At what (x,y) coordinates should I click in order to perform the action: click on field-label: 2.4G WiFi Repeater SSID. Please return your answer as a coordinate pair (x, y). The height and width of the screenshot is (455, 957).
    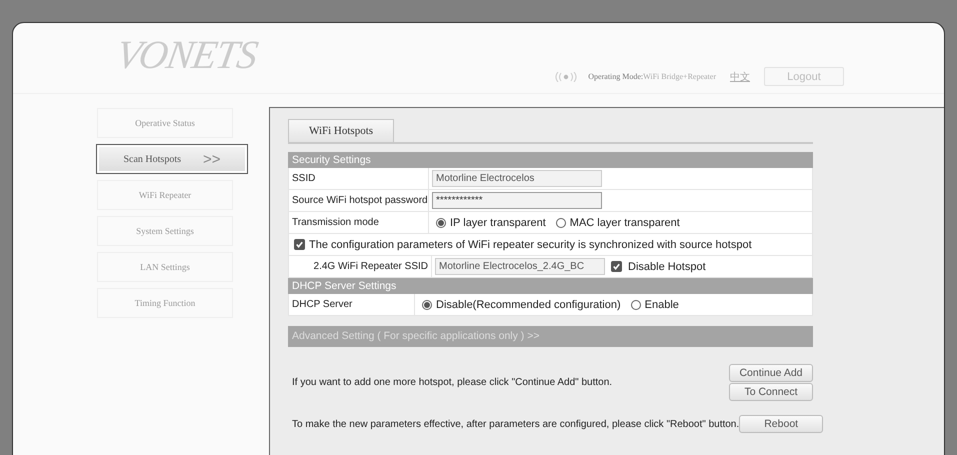
    Looking at the image, I should click on (360, 266).